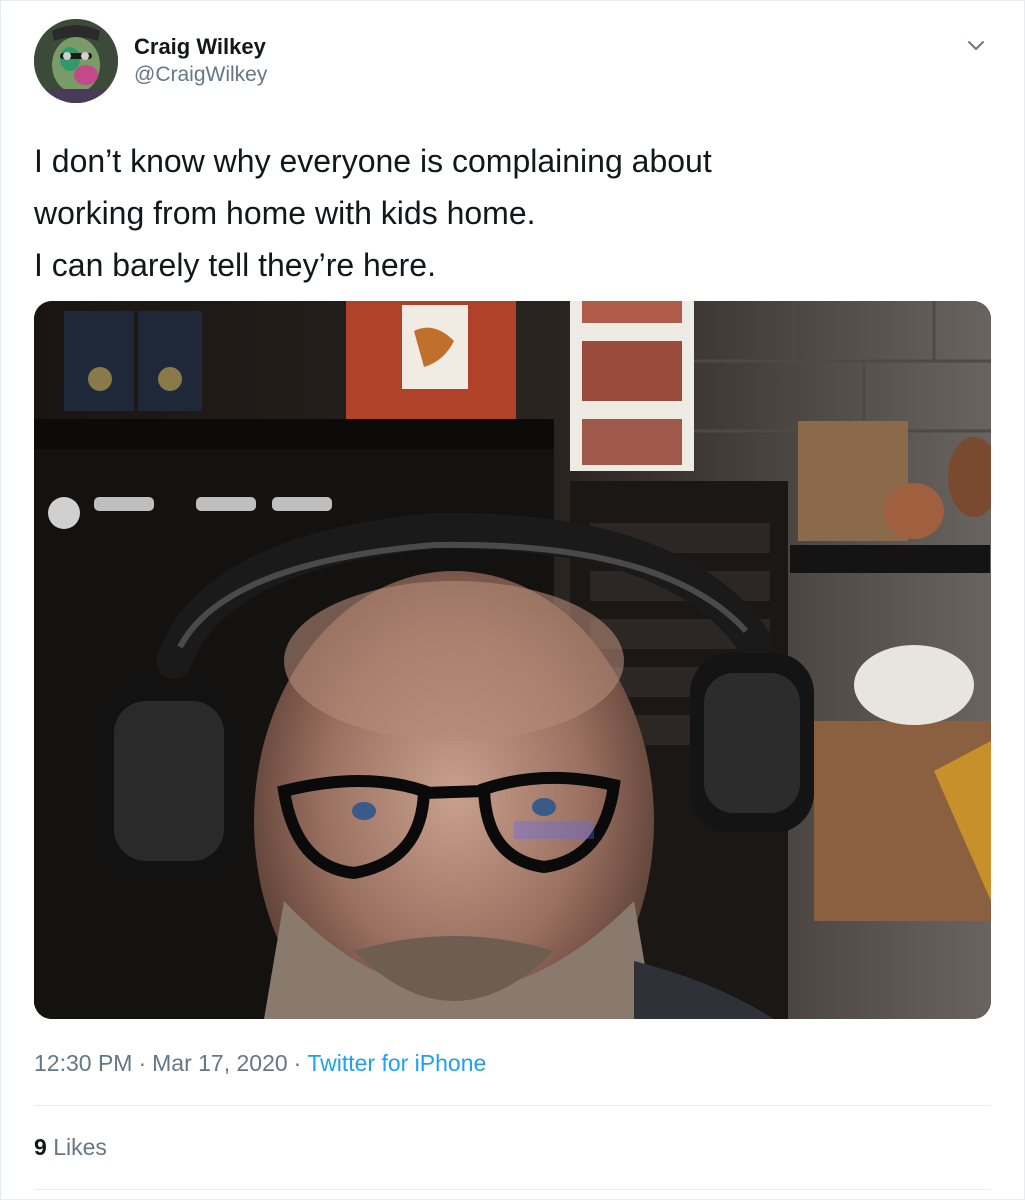  What do you see at coordinates (285, 213) in the screenshot?
I see `tweet-text-line: working from home with kids home.` at bounding box center [285, 213].